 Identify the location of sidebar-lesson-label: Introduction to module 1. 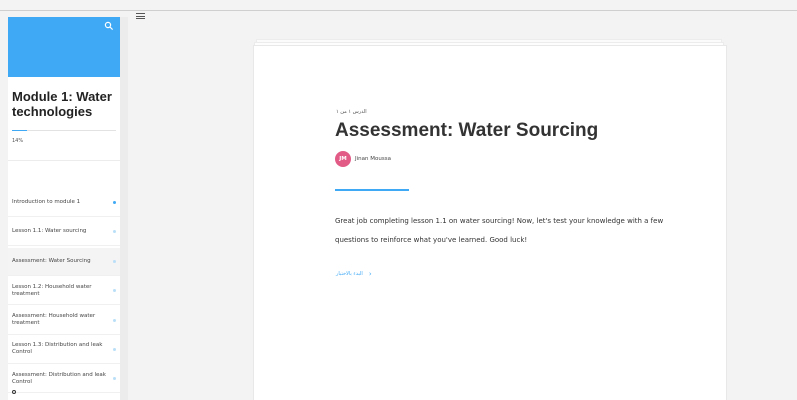
(46, 202).